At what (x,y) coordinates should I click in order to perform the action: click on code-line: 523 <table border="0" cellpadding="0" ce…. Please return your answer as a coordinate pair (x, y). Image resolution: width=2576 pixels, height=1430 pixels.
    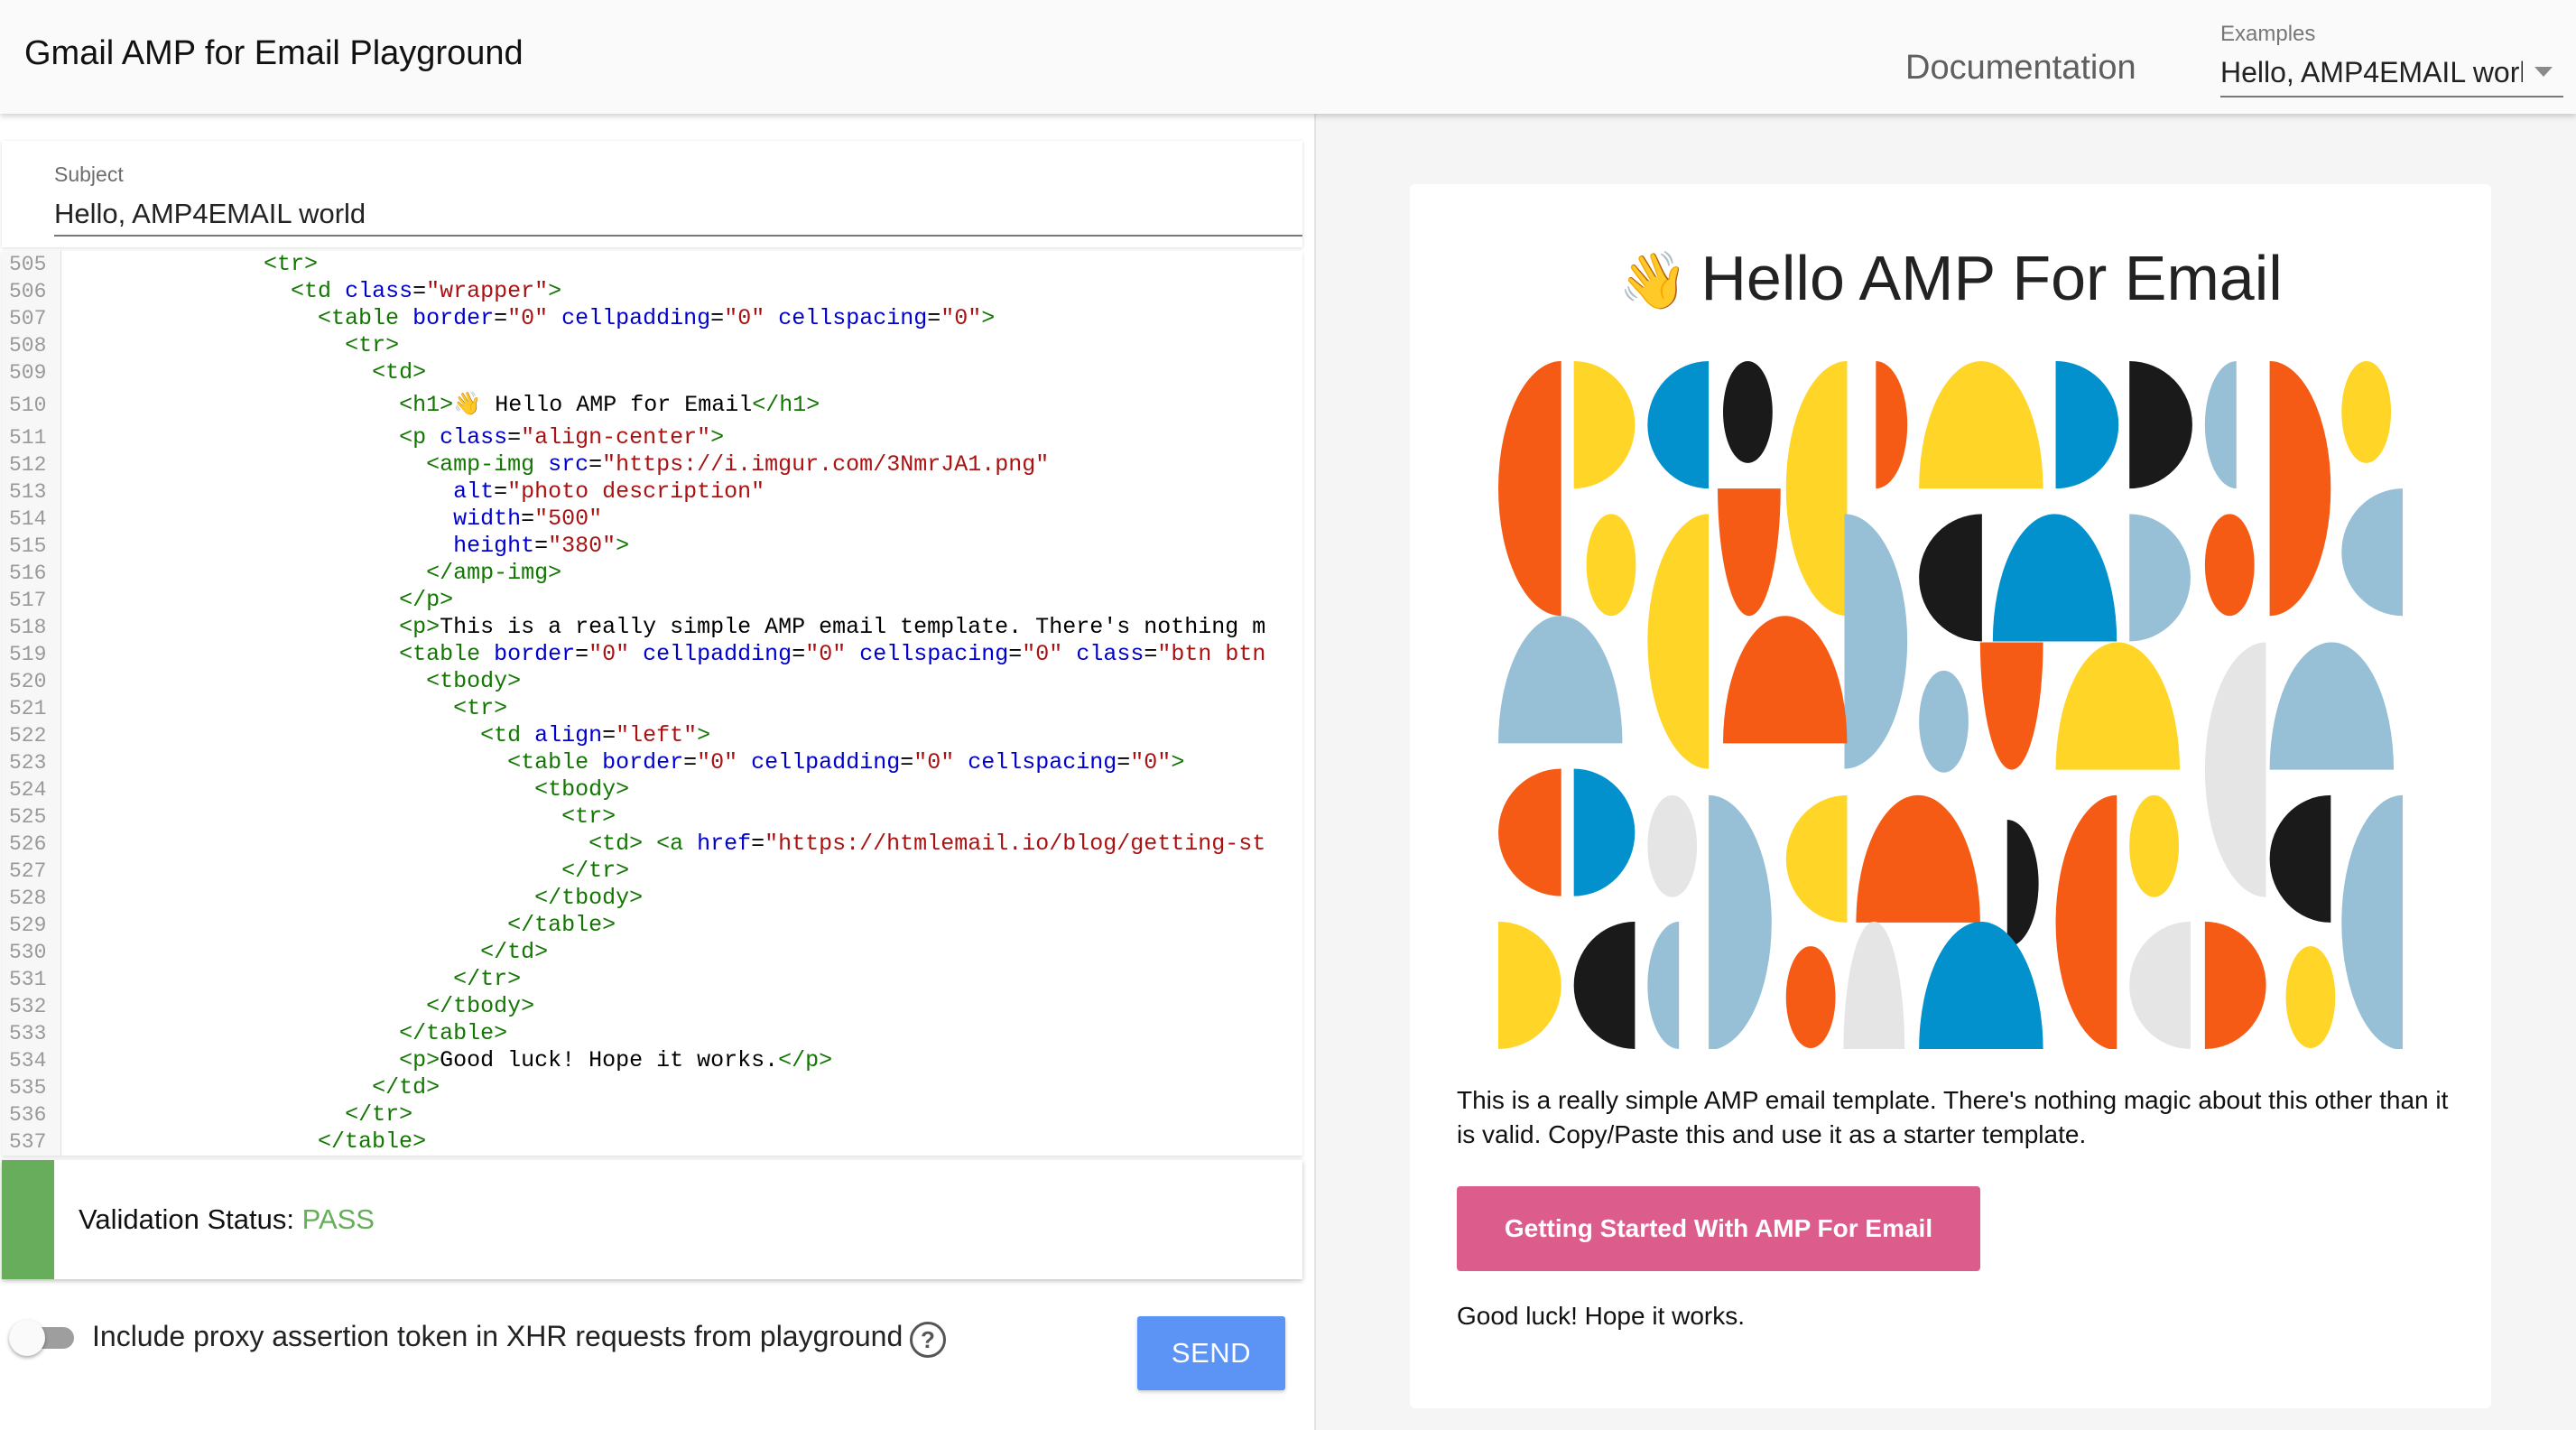
    Looking at the image, I should click on (652, 762).